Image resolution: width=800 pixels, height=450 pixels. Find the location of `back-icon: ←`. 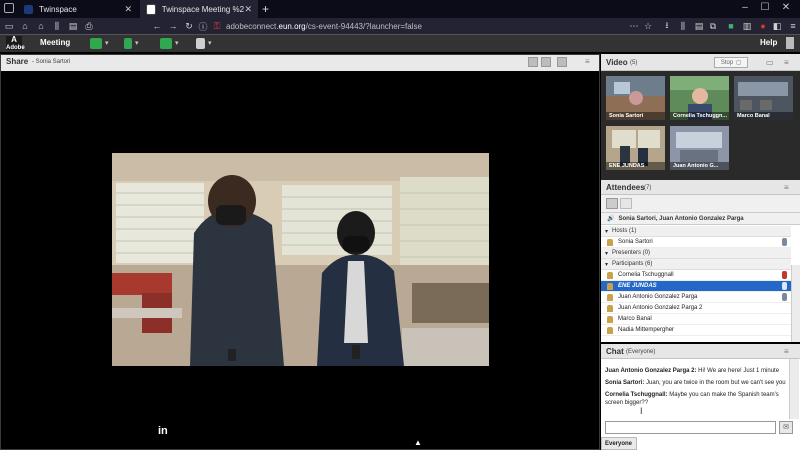

back-icon: ← is located at coordinates (157, 26).